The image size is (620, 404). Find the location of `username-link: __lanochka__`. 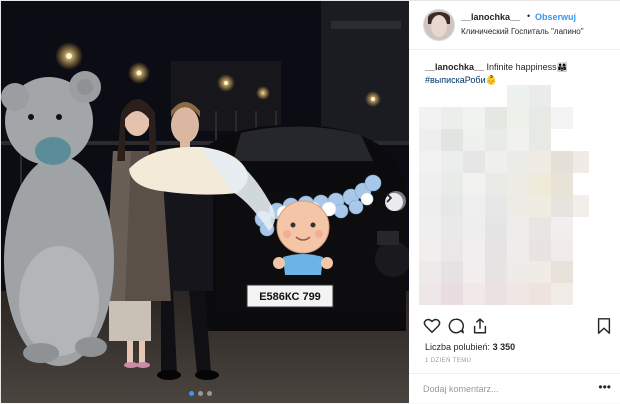

username-link: __lanochka__ is located at coordinates (490, 17).